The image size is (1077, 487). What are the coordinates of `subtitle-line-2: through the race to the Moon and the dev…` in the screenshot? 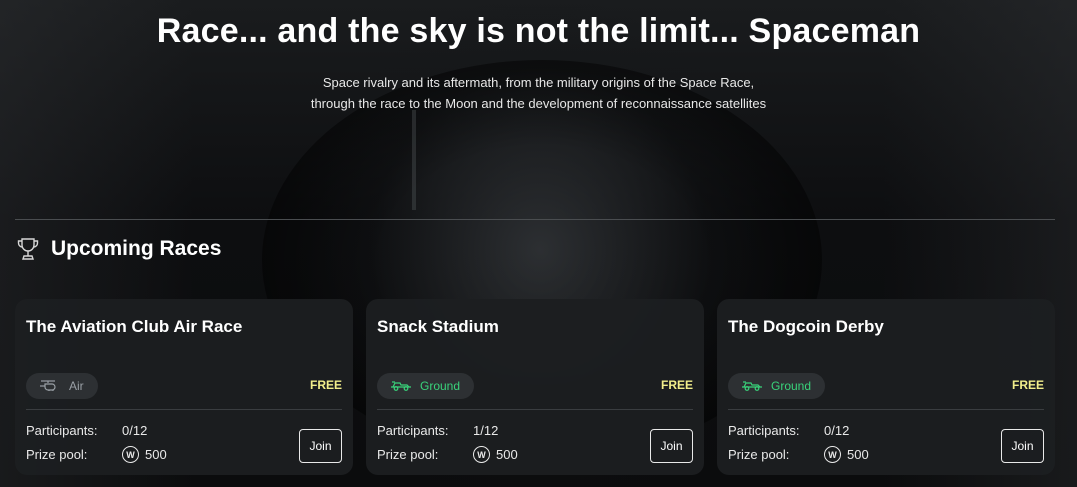 It's located at (538, 103).